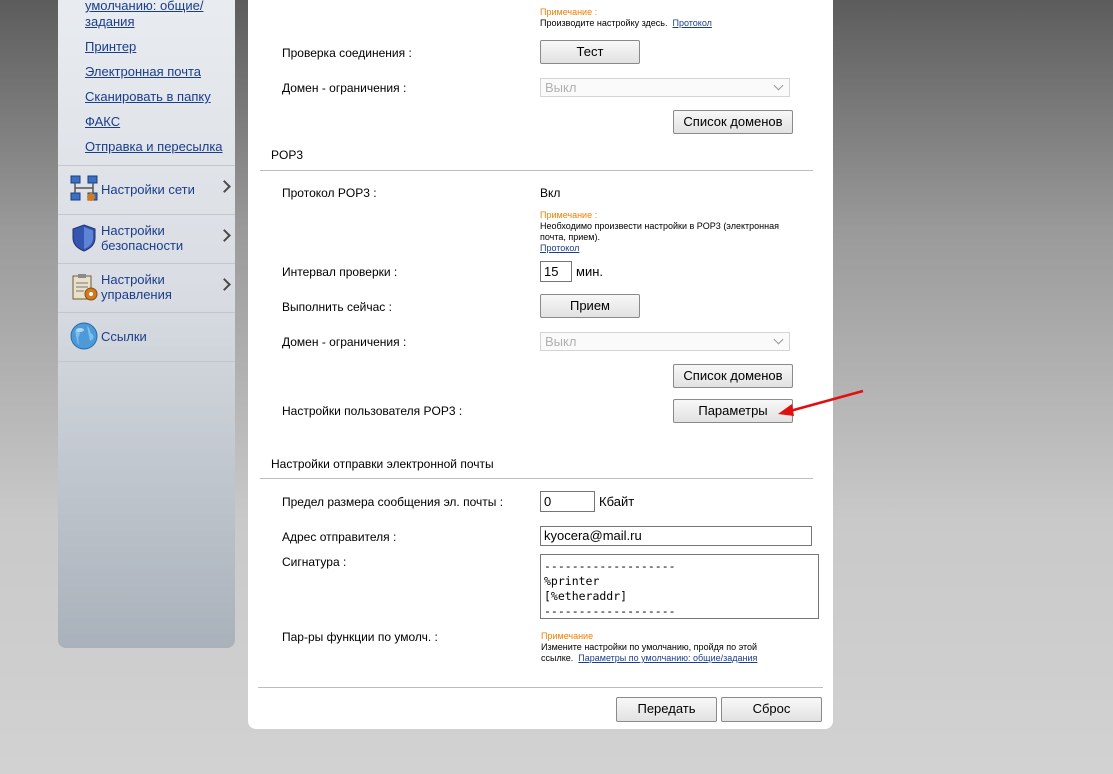 This screenshot has height=774, width=1113. Describe the element at coordinates (148, 96) in the screenshot. I see `sidebar-link-scan-folder: Сканировать в папку` at that location.